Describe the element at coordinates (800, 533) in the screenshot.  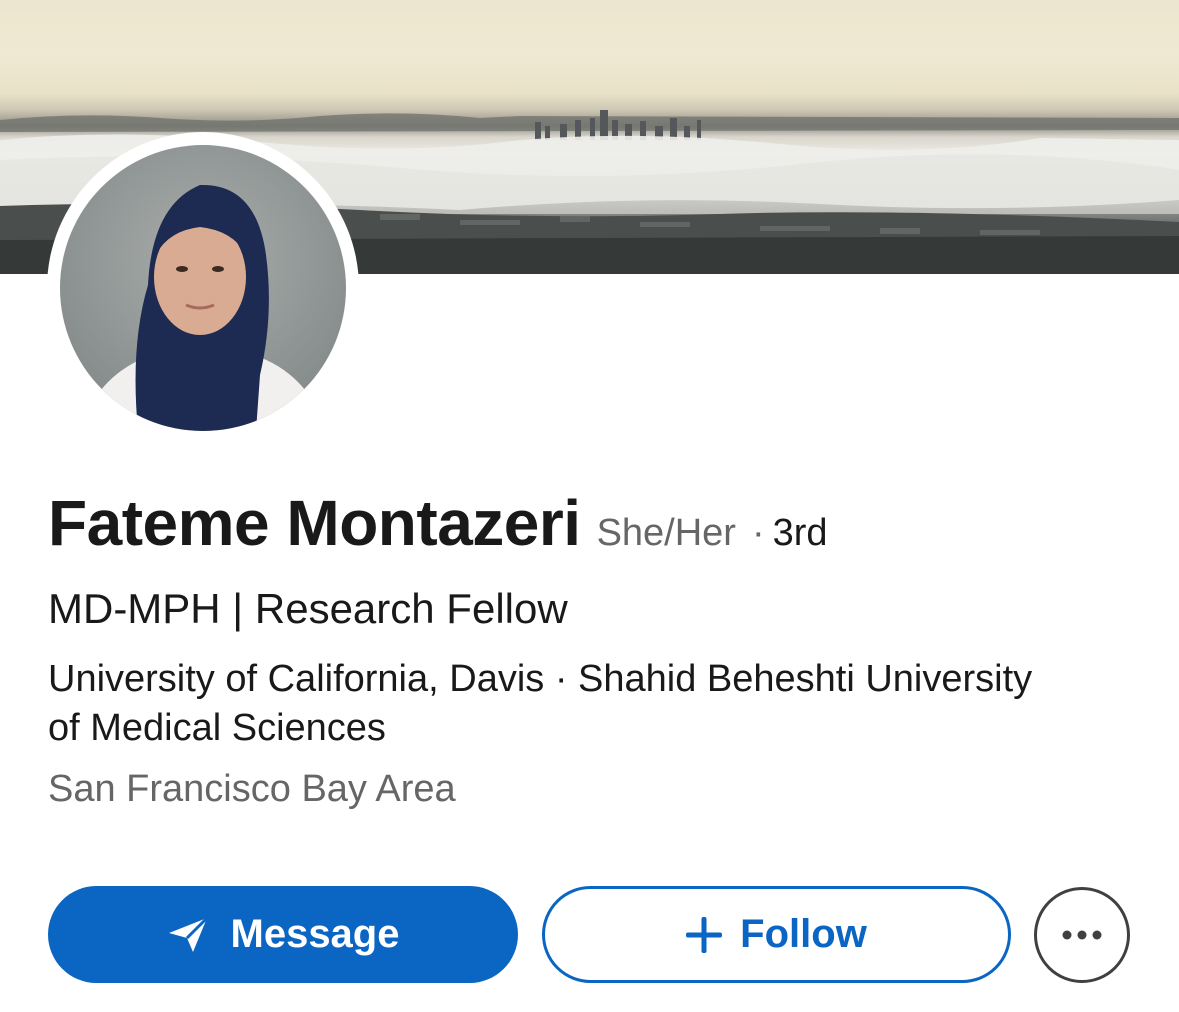
I see `connection-degree: 3rd` at that location.